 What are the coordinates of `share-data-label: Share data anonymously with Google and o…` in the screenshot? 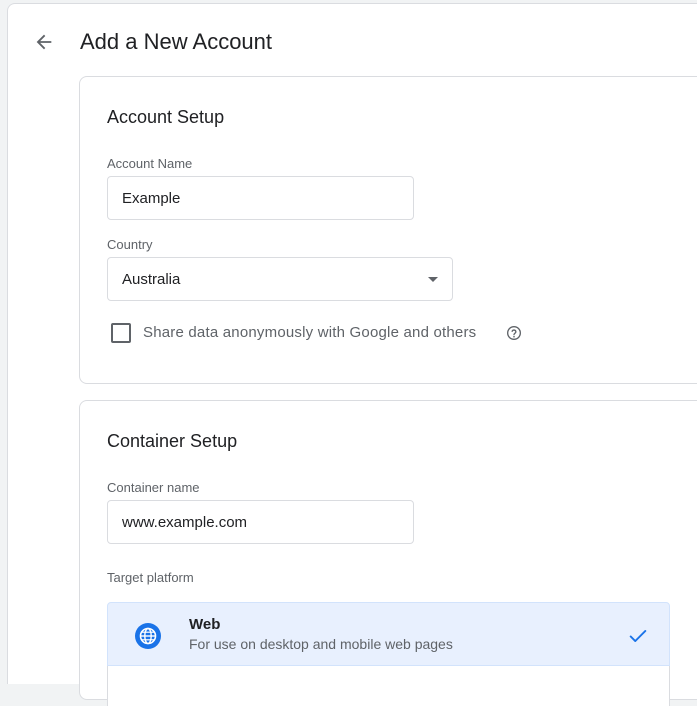 It's located at (309, 332).